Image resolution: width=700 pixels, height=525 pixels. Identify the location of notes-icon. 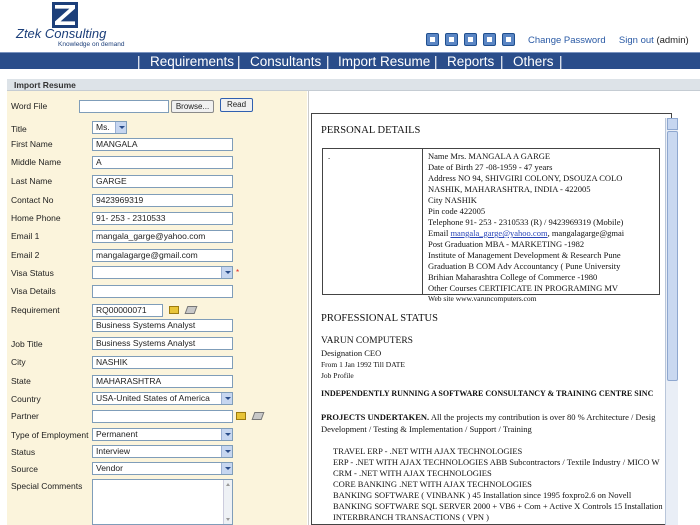
(508, 39).